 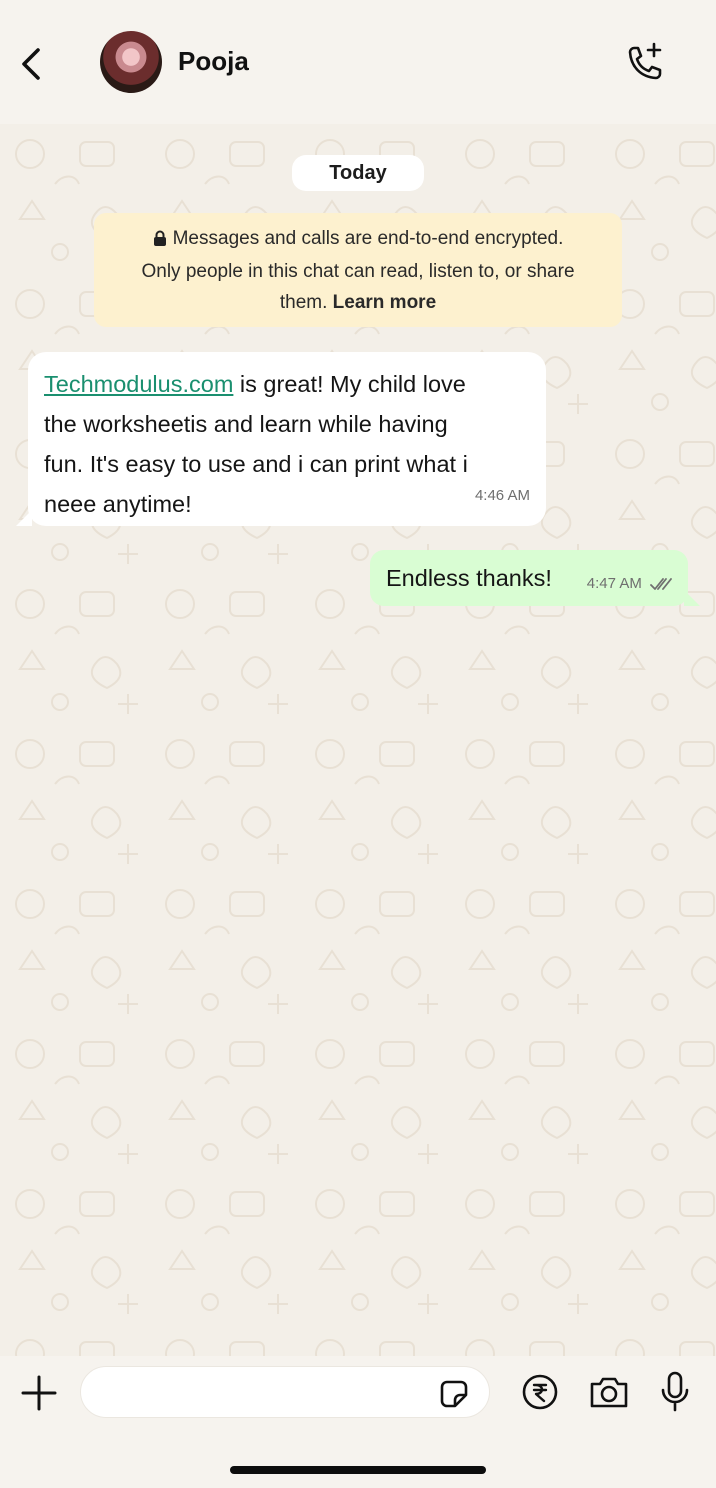 I want to click on home-indicator, so click(x=358, y=1470).